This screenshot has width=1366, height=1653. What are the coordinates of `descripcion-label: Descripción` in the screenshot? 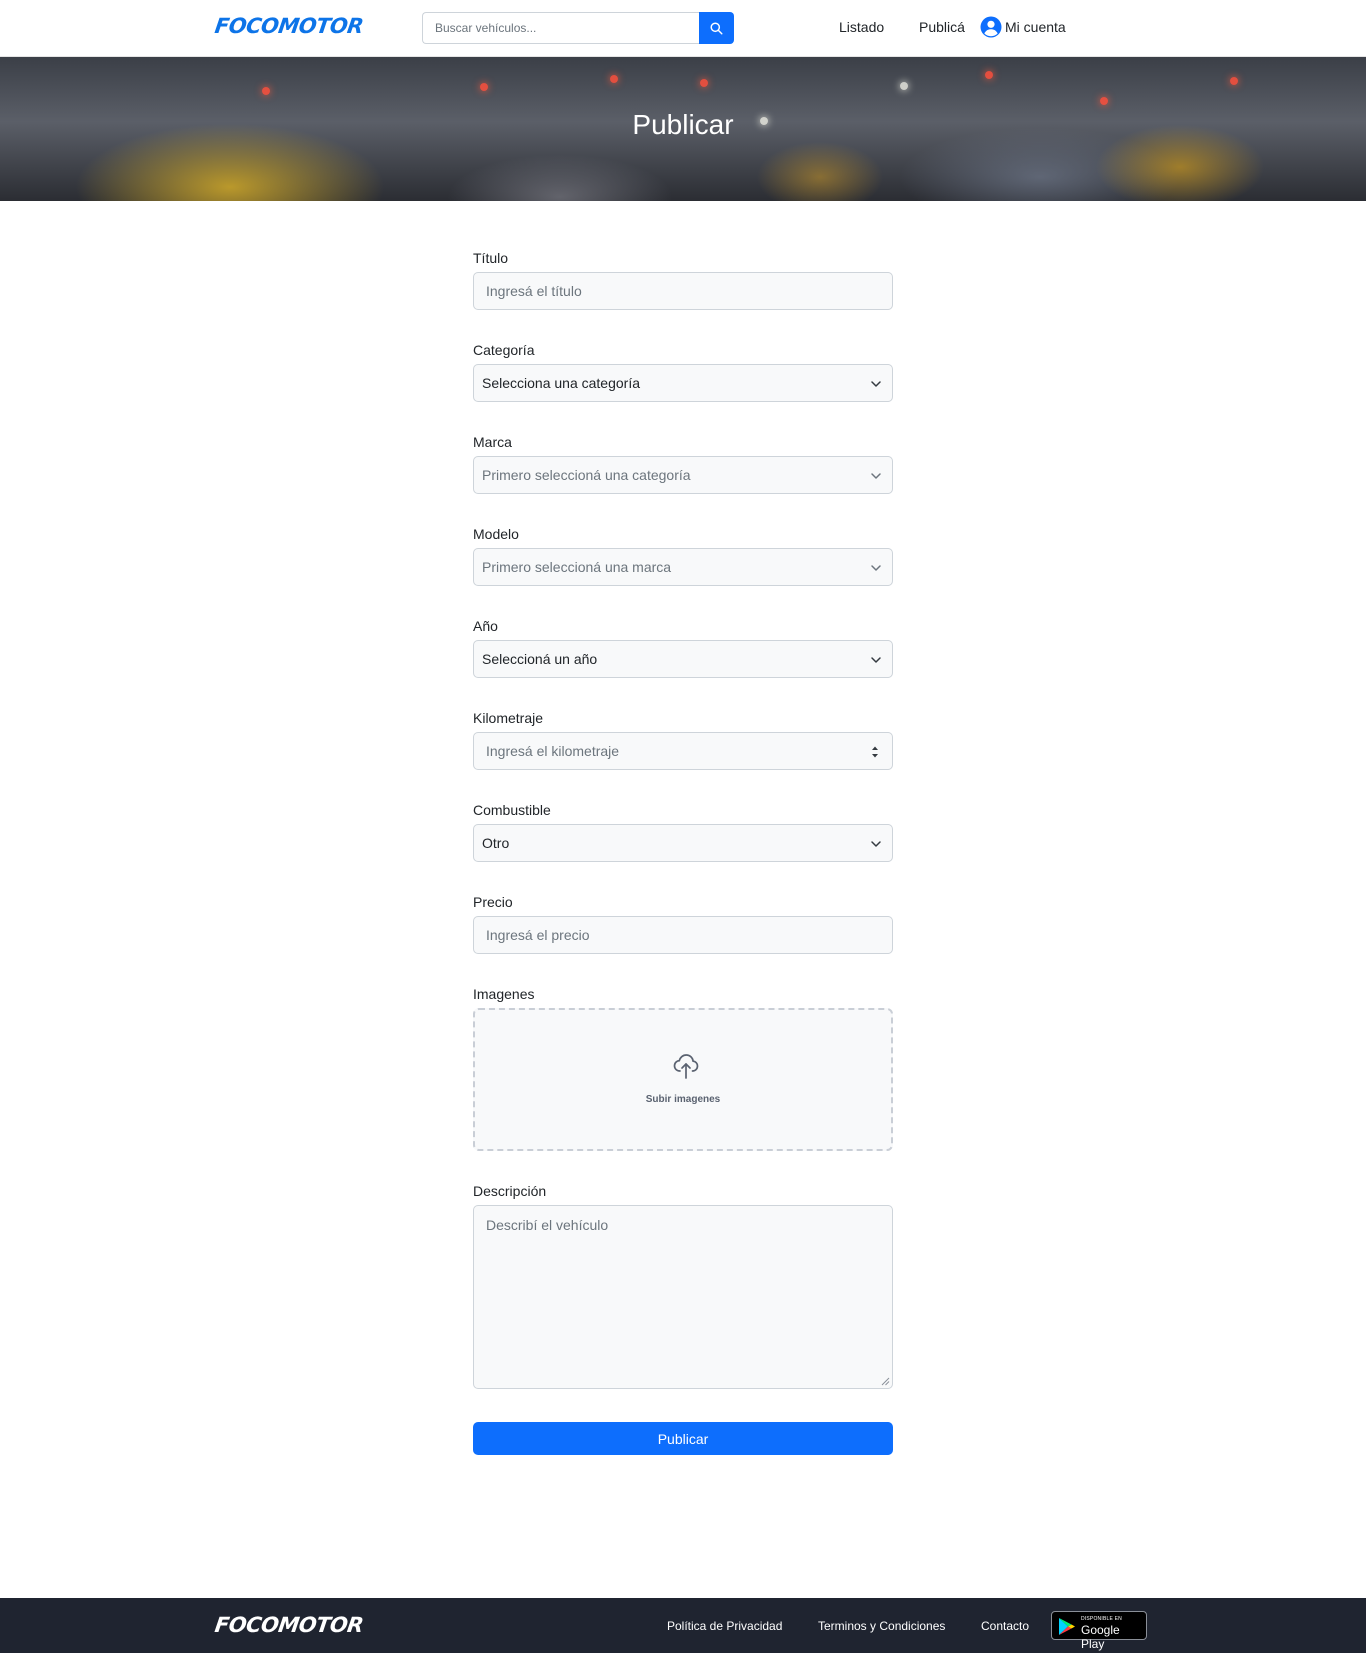 It's located at (510, 1191).